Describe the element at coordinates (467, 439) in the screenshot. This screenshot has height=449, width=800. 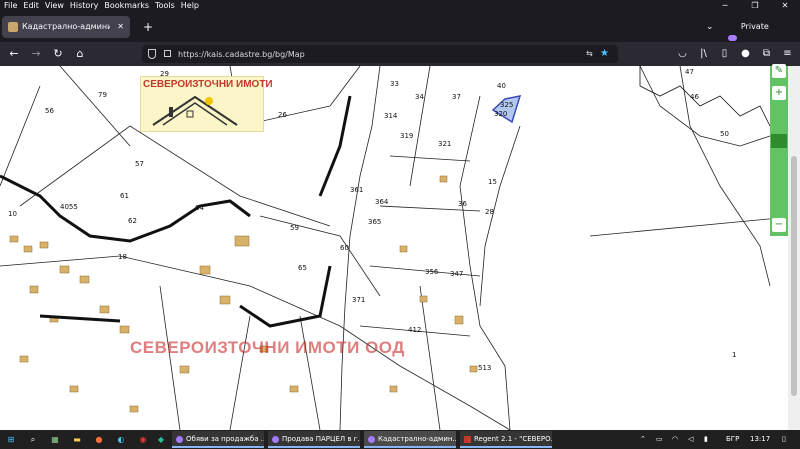
I see `regent-app-icon` at that location.